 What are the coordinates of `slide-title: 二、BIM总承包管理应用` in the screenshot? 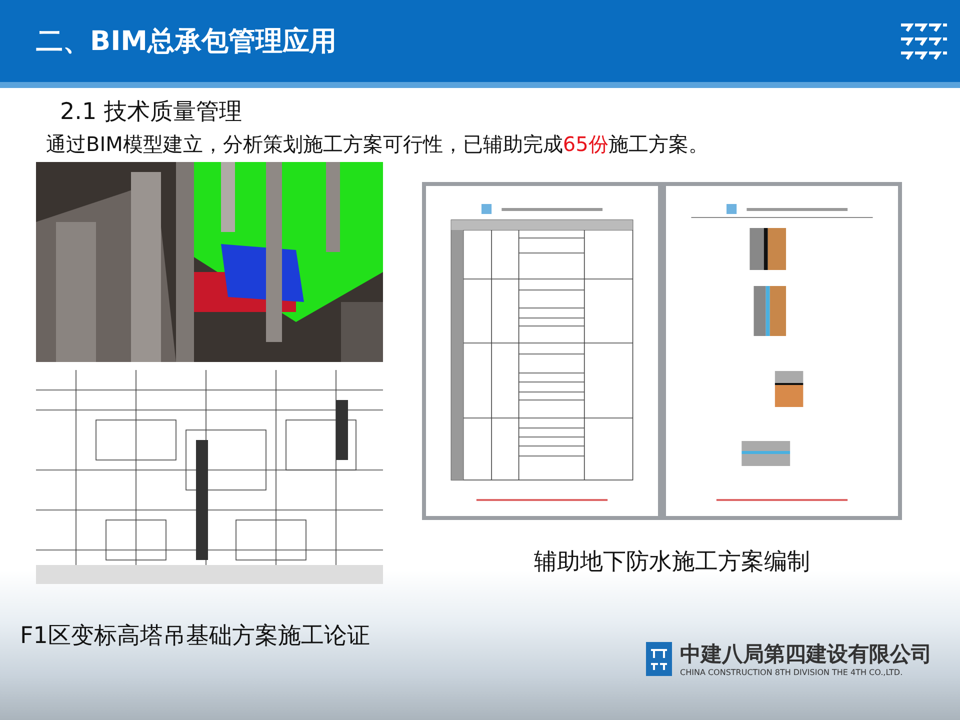 It's located at (186, 42).